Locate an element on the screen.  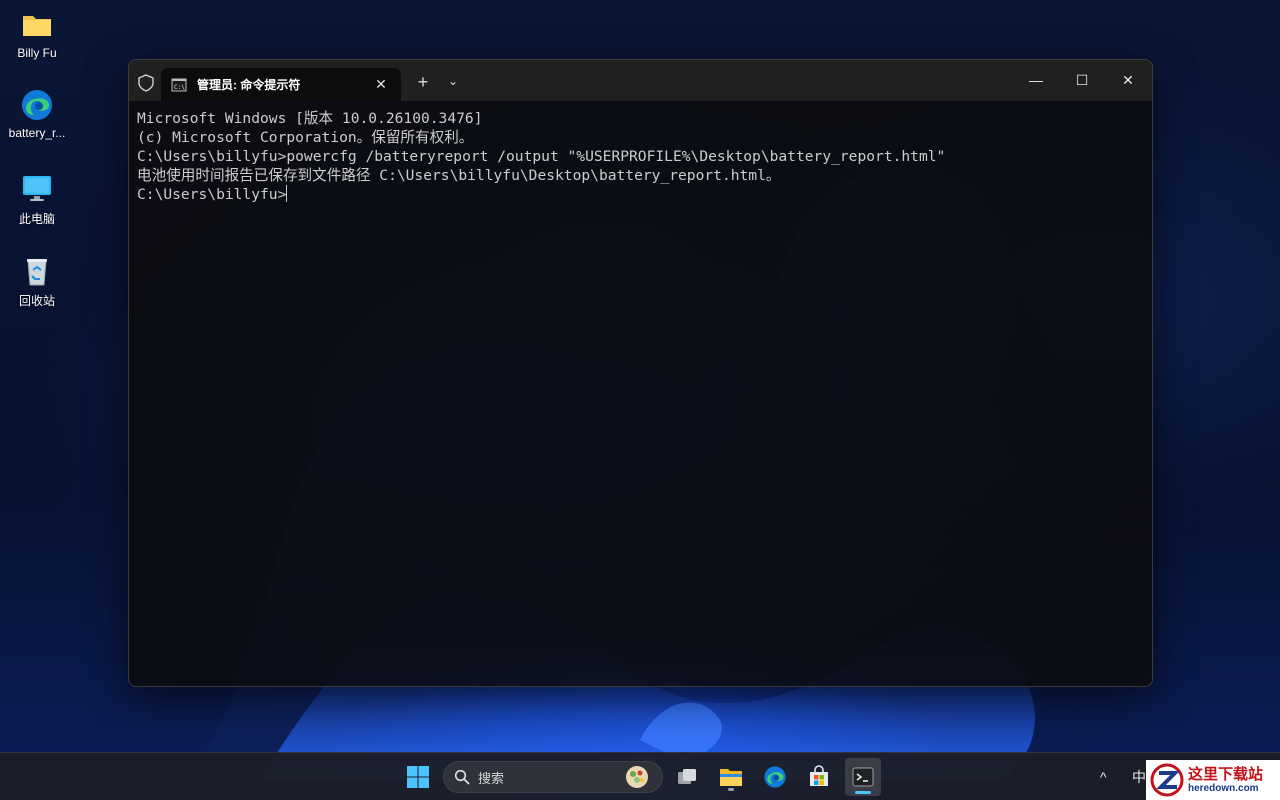
task-view-button is located at coordinates (687, 777).